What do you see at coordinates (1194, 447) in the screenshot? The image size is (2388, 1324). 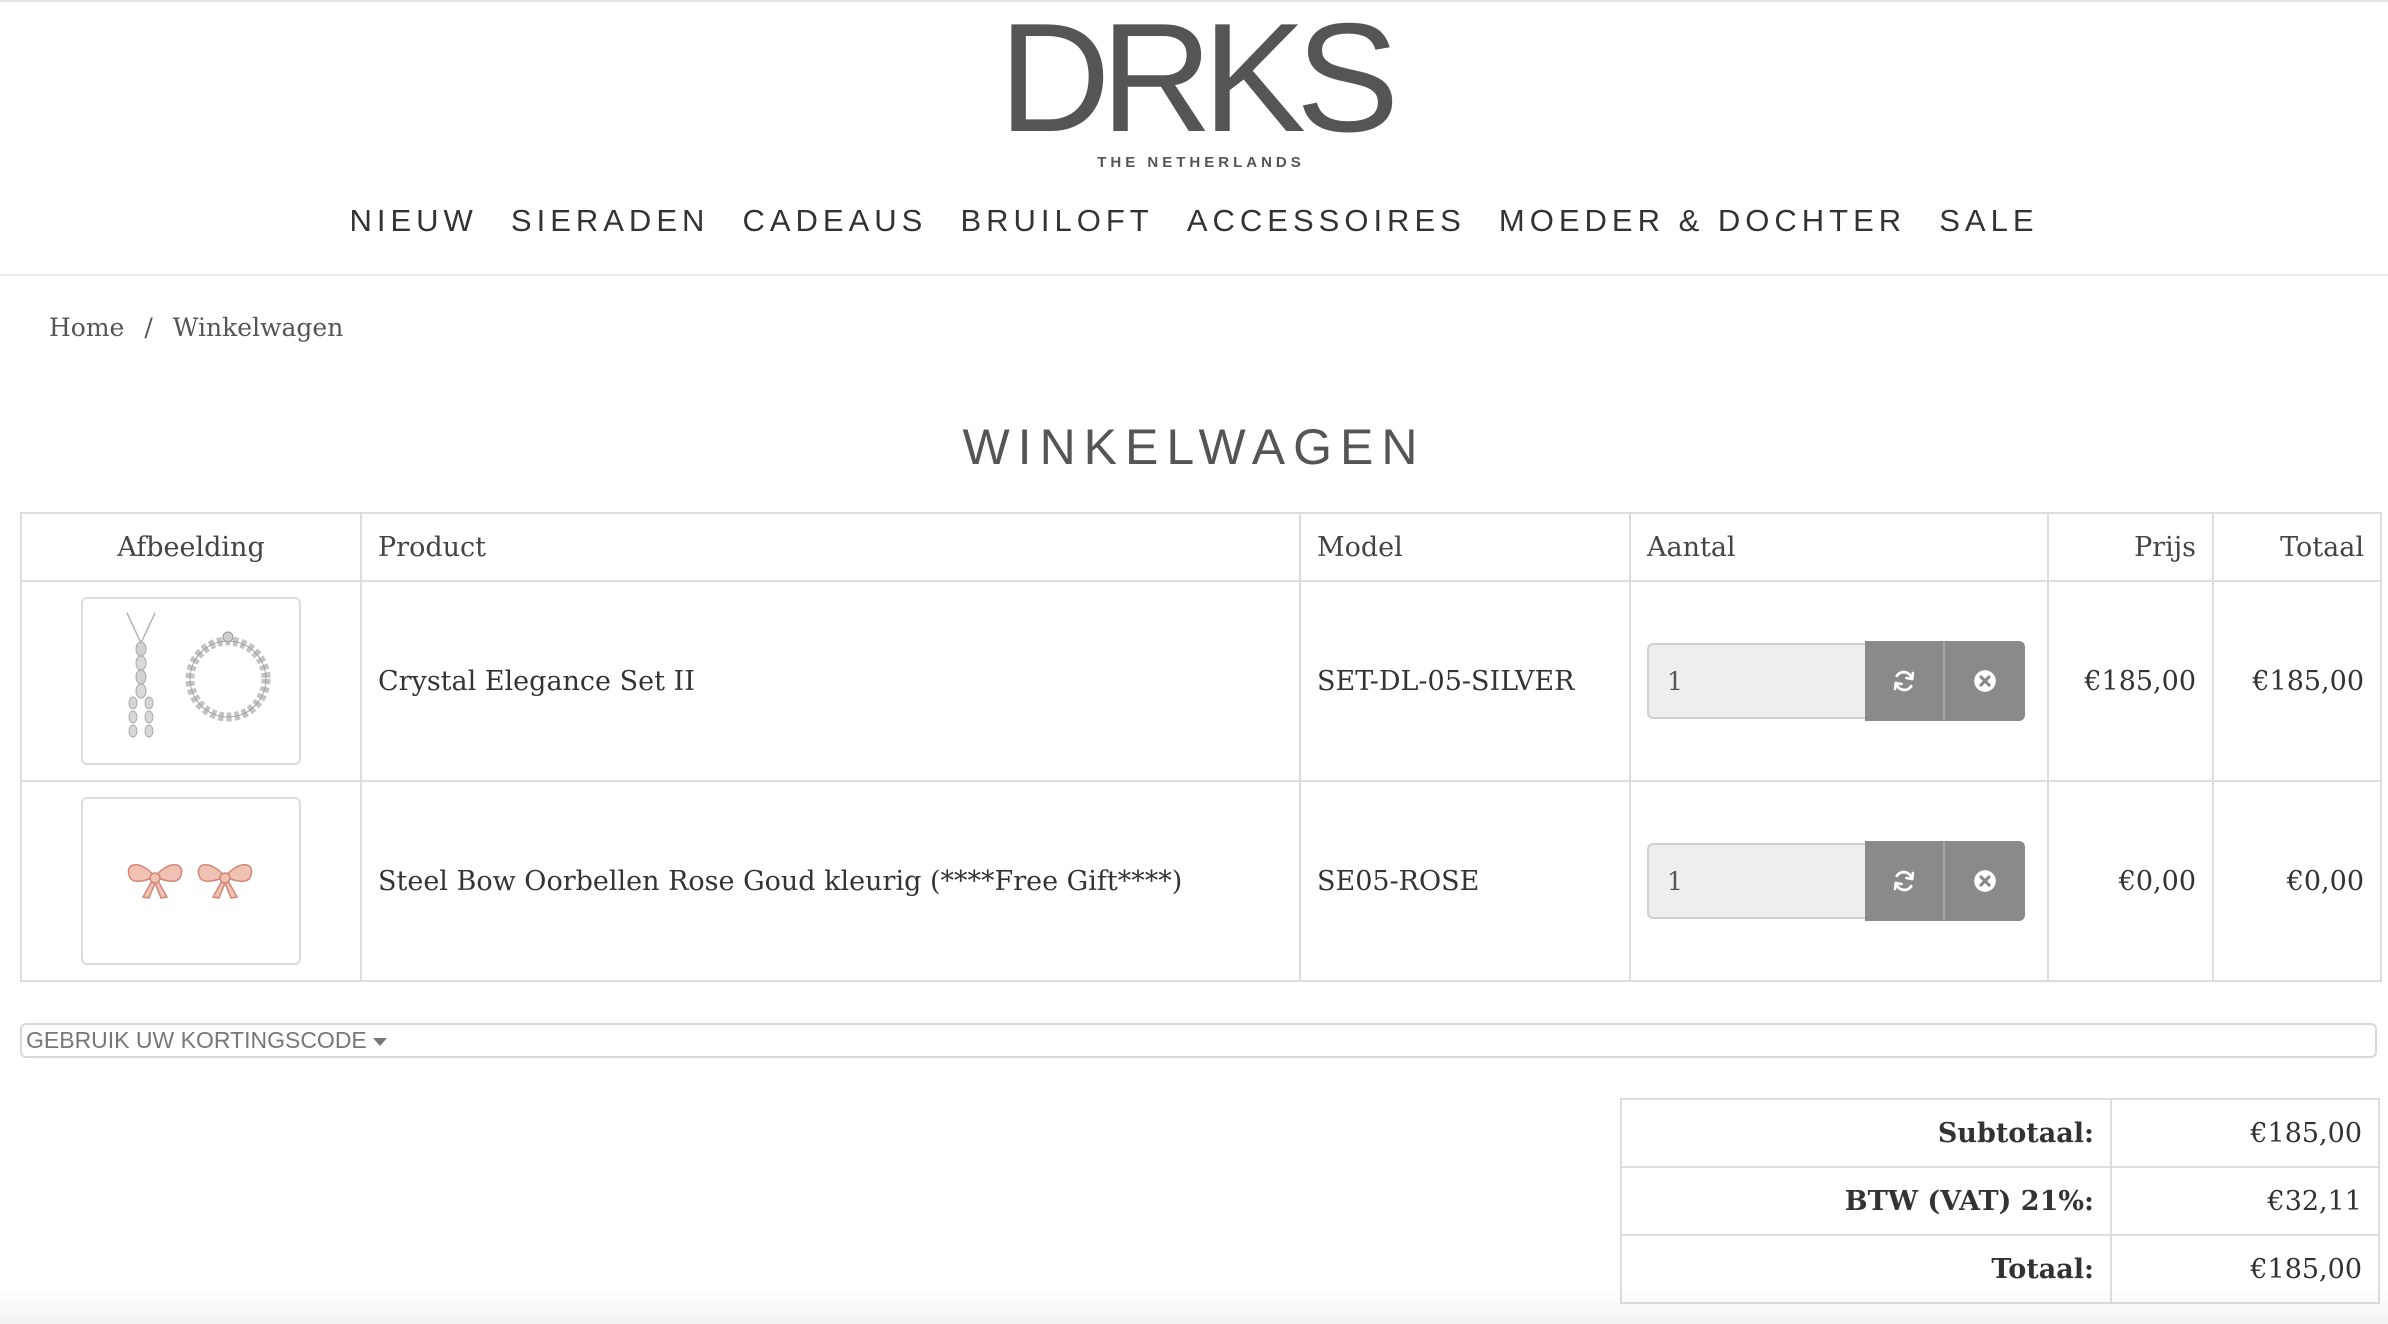 I see `page-title: WINKELWAGEN` at bounding box center [1194, 447].